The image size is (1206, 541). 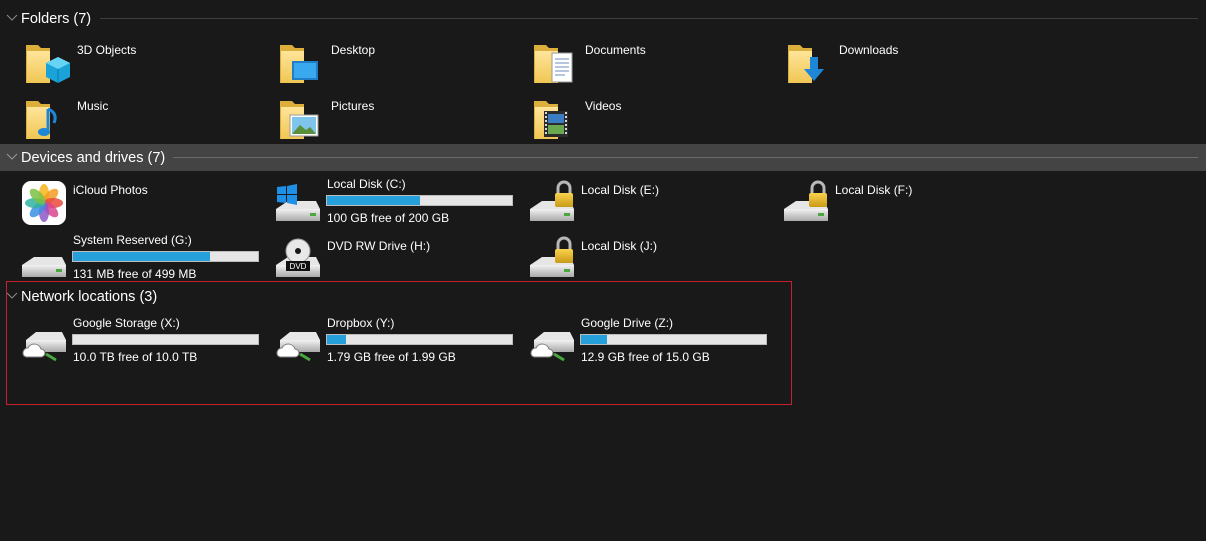 What do you see at coordinates (302, 119) in the screenshot?
I see `folder-pictures-icon` at bounding box center [302, 119].